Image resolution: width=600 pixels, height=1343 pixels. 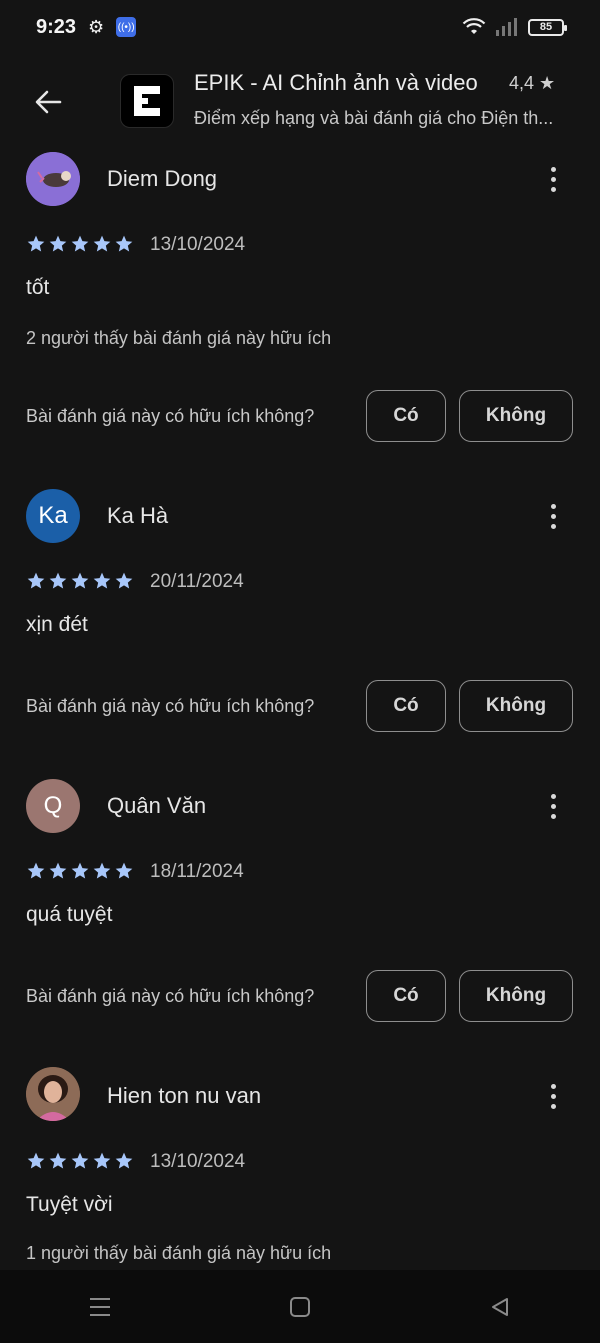 I want to click on status-time: 9:23, so click(x=56, y=26).